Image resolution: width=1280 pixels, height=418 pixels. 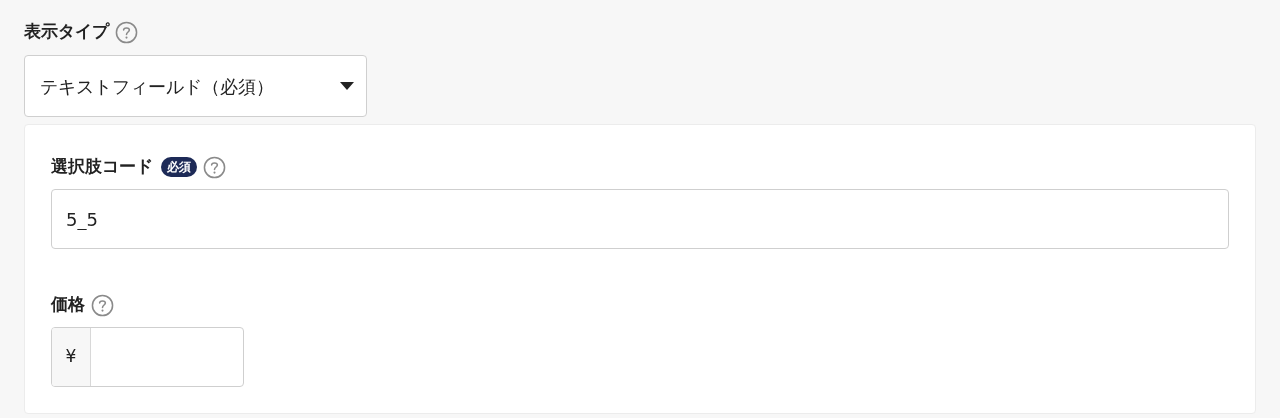 What do you see at coordinates (640, 219) in the screenshot?
I see `input-field: 5_5` at bounding box center [640, 219].